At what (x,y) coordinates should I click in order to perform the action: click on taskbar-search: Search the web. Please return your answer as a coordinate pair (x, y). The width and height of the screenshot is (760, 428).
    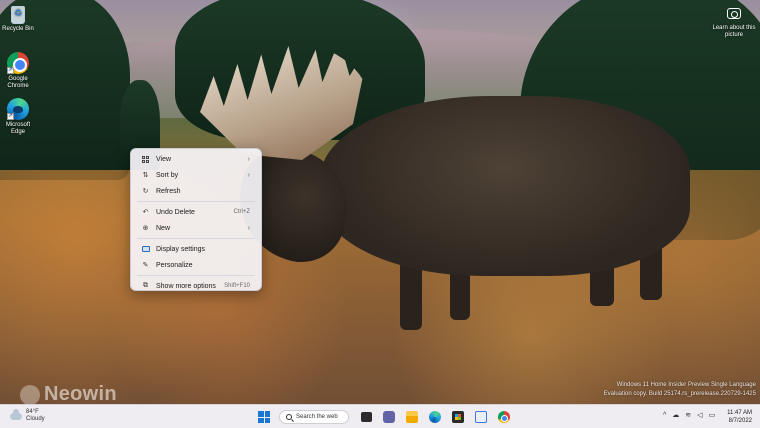
    Looking at the image, I should click on (314, 417).